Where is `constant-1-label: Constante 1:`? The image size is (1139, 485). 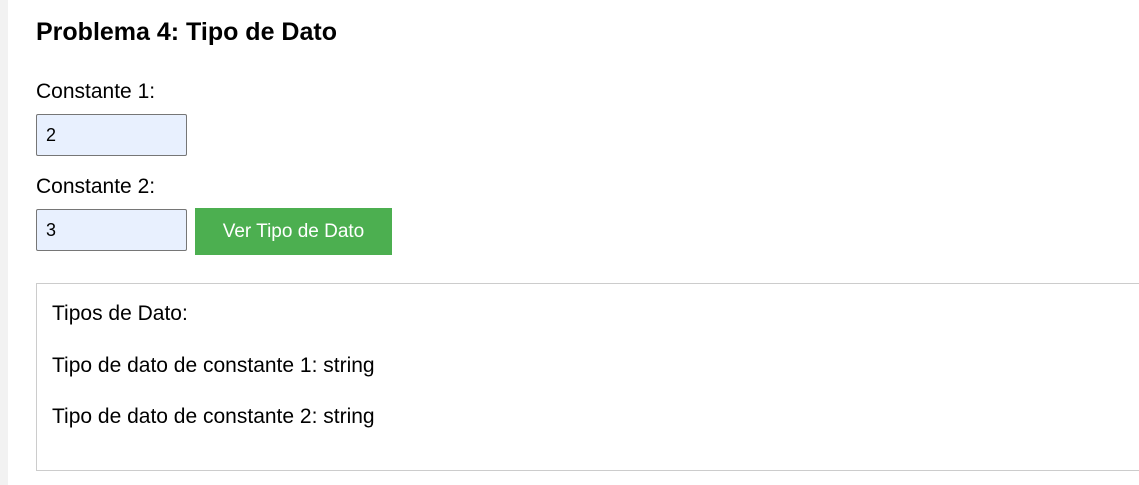 constant-1-label: Constante 1: is located at coordinates (96, 91).